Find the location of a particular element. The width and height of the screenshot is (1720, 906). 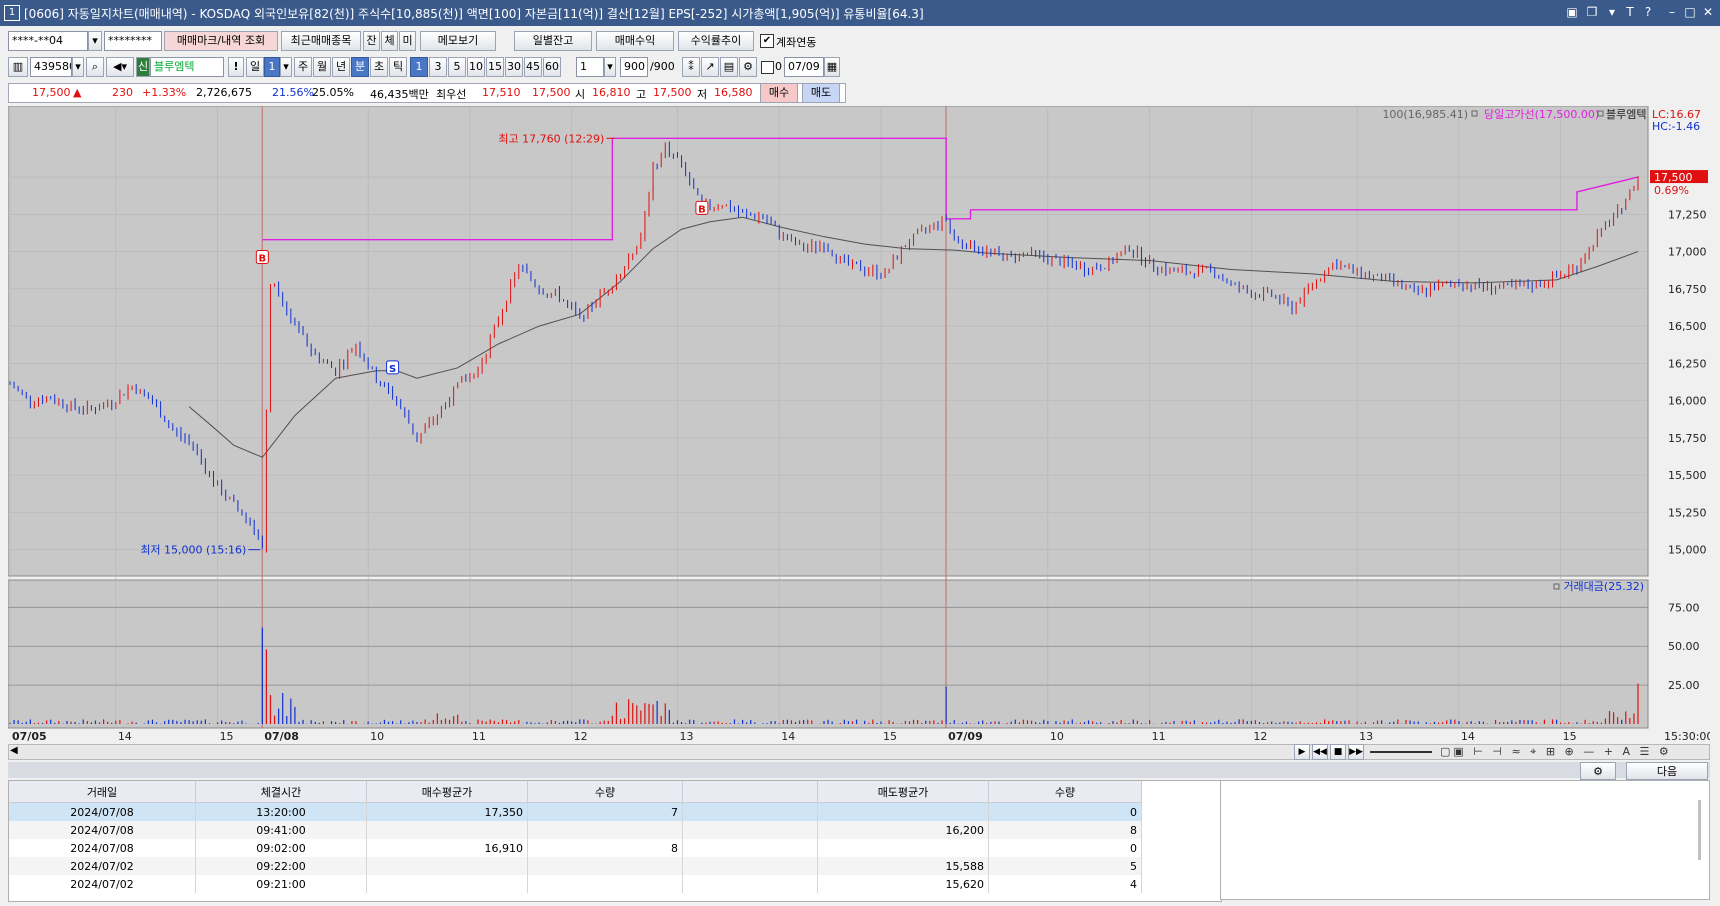

table-scrollbar is located at coordinates (1699, 830).